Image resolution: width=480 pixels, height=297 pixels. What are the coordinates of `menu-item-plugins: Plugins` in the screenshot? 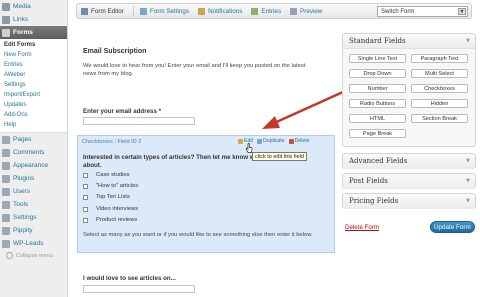 It's located at (33, 178).